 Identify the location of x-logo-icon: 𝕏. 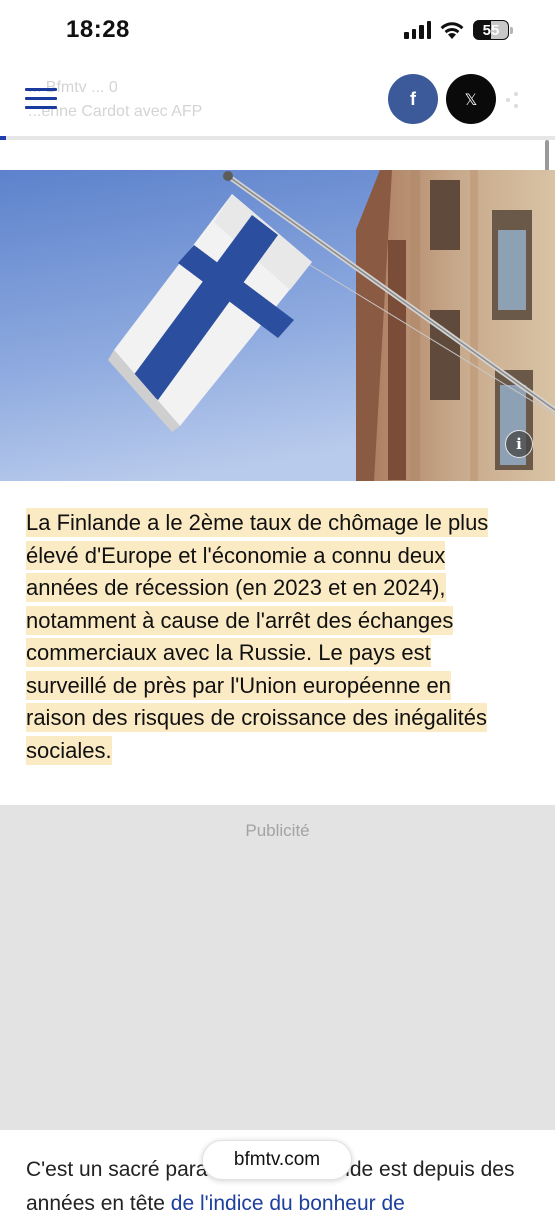
(471, 99).